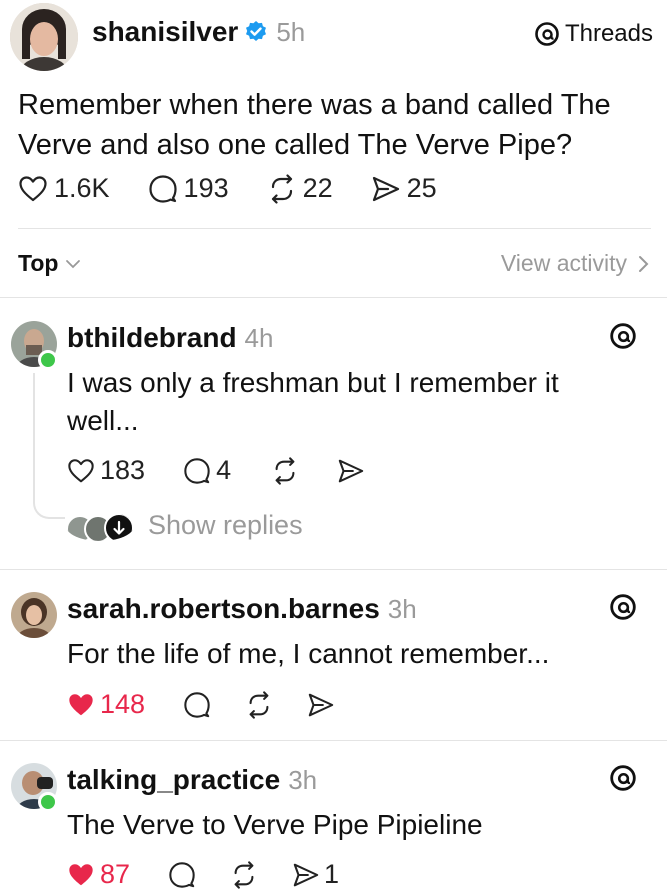  I want to click on like-count: 183, so click(123, 470).